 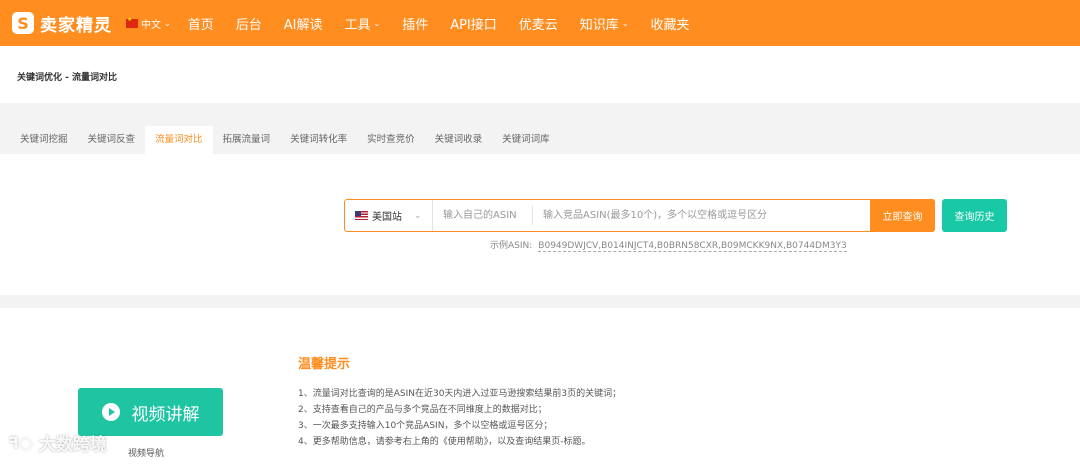 I want to click on tab-keyword-library: 关键词词库, so click(x=526, y=140).